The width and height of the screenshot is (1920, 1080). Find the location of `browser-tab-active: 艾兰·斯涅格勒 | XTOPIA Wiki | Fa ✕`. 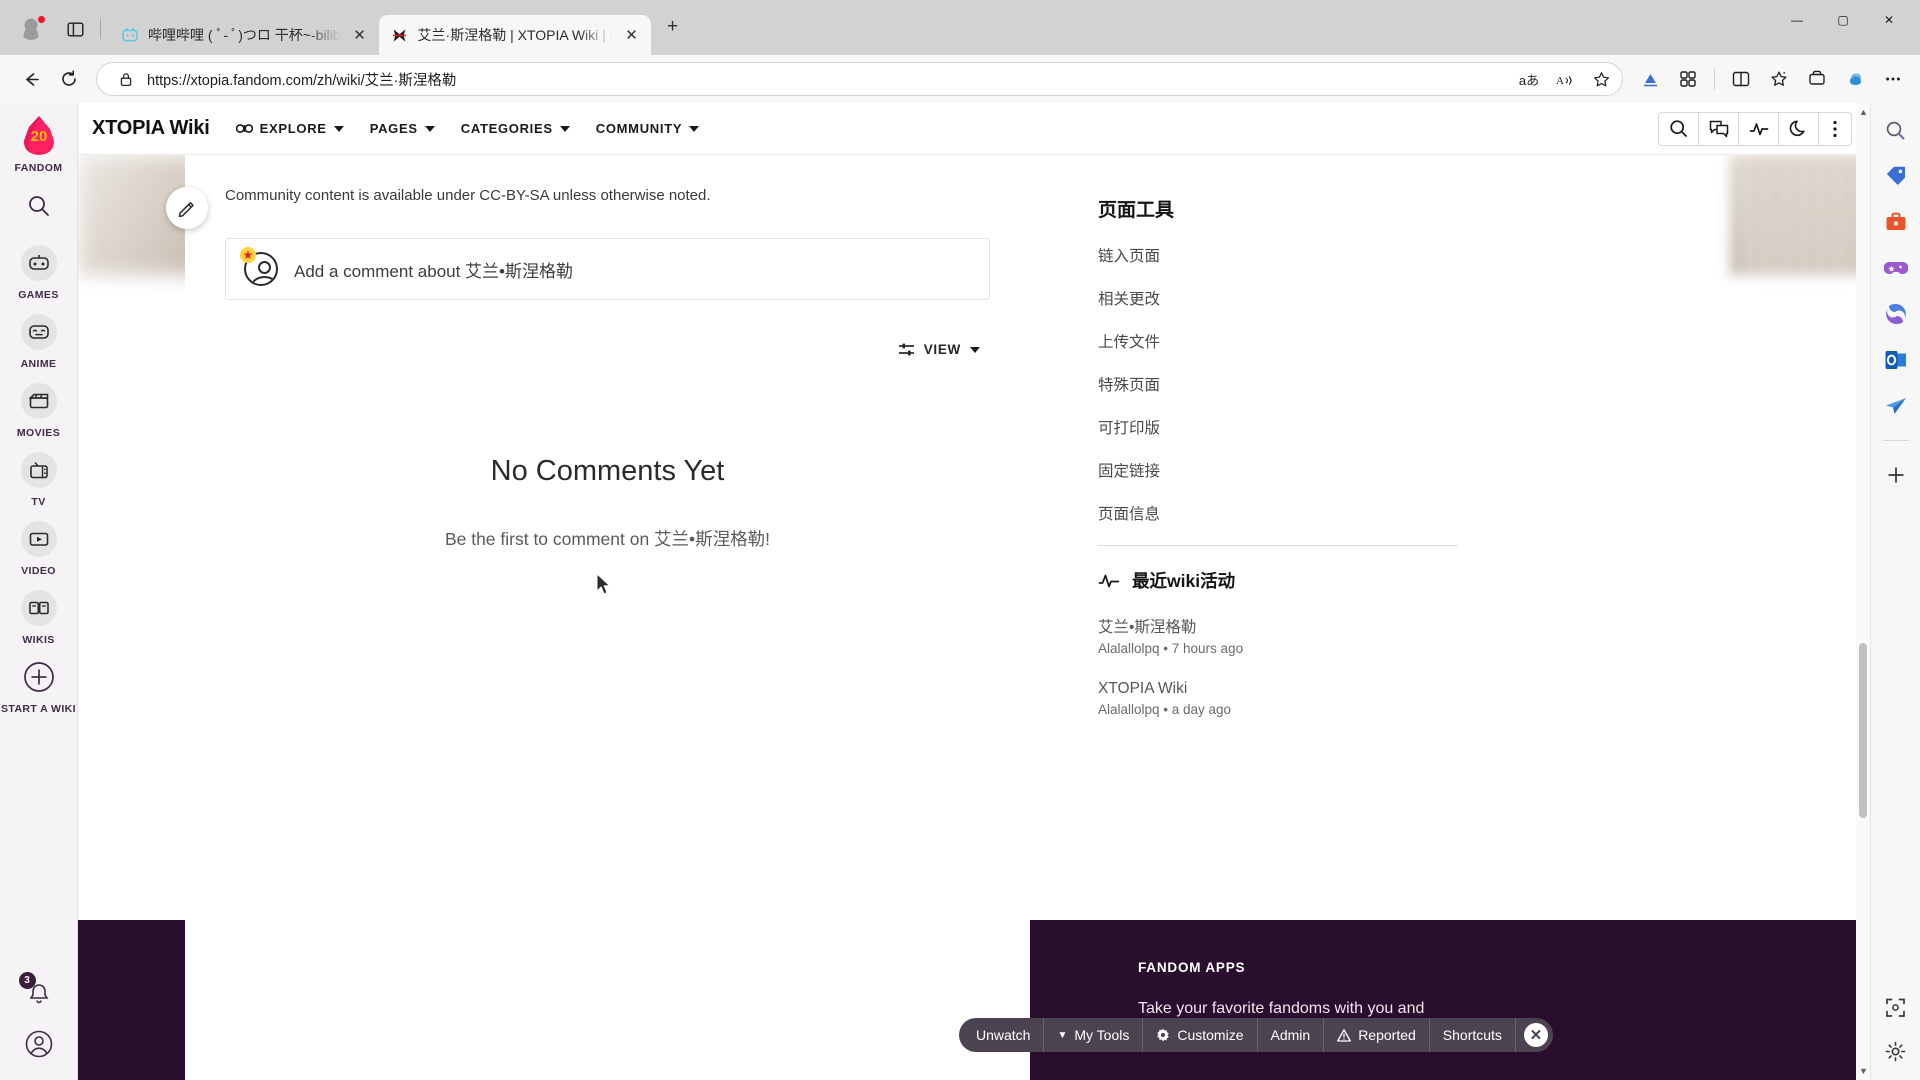

browser-tab-active: 艾兰·斯涅格勒 | XTOPIA Wiki | Fa ✕ is located at coordinates (514, 35).